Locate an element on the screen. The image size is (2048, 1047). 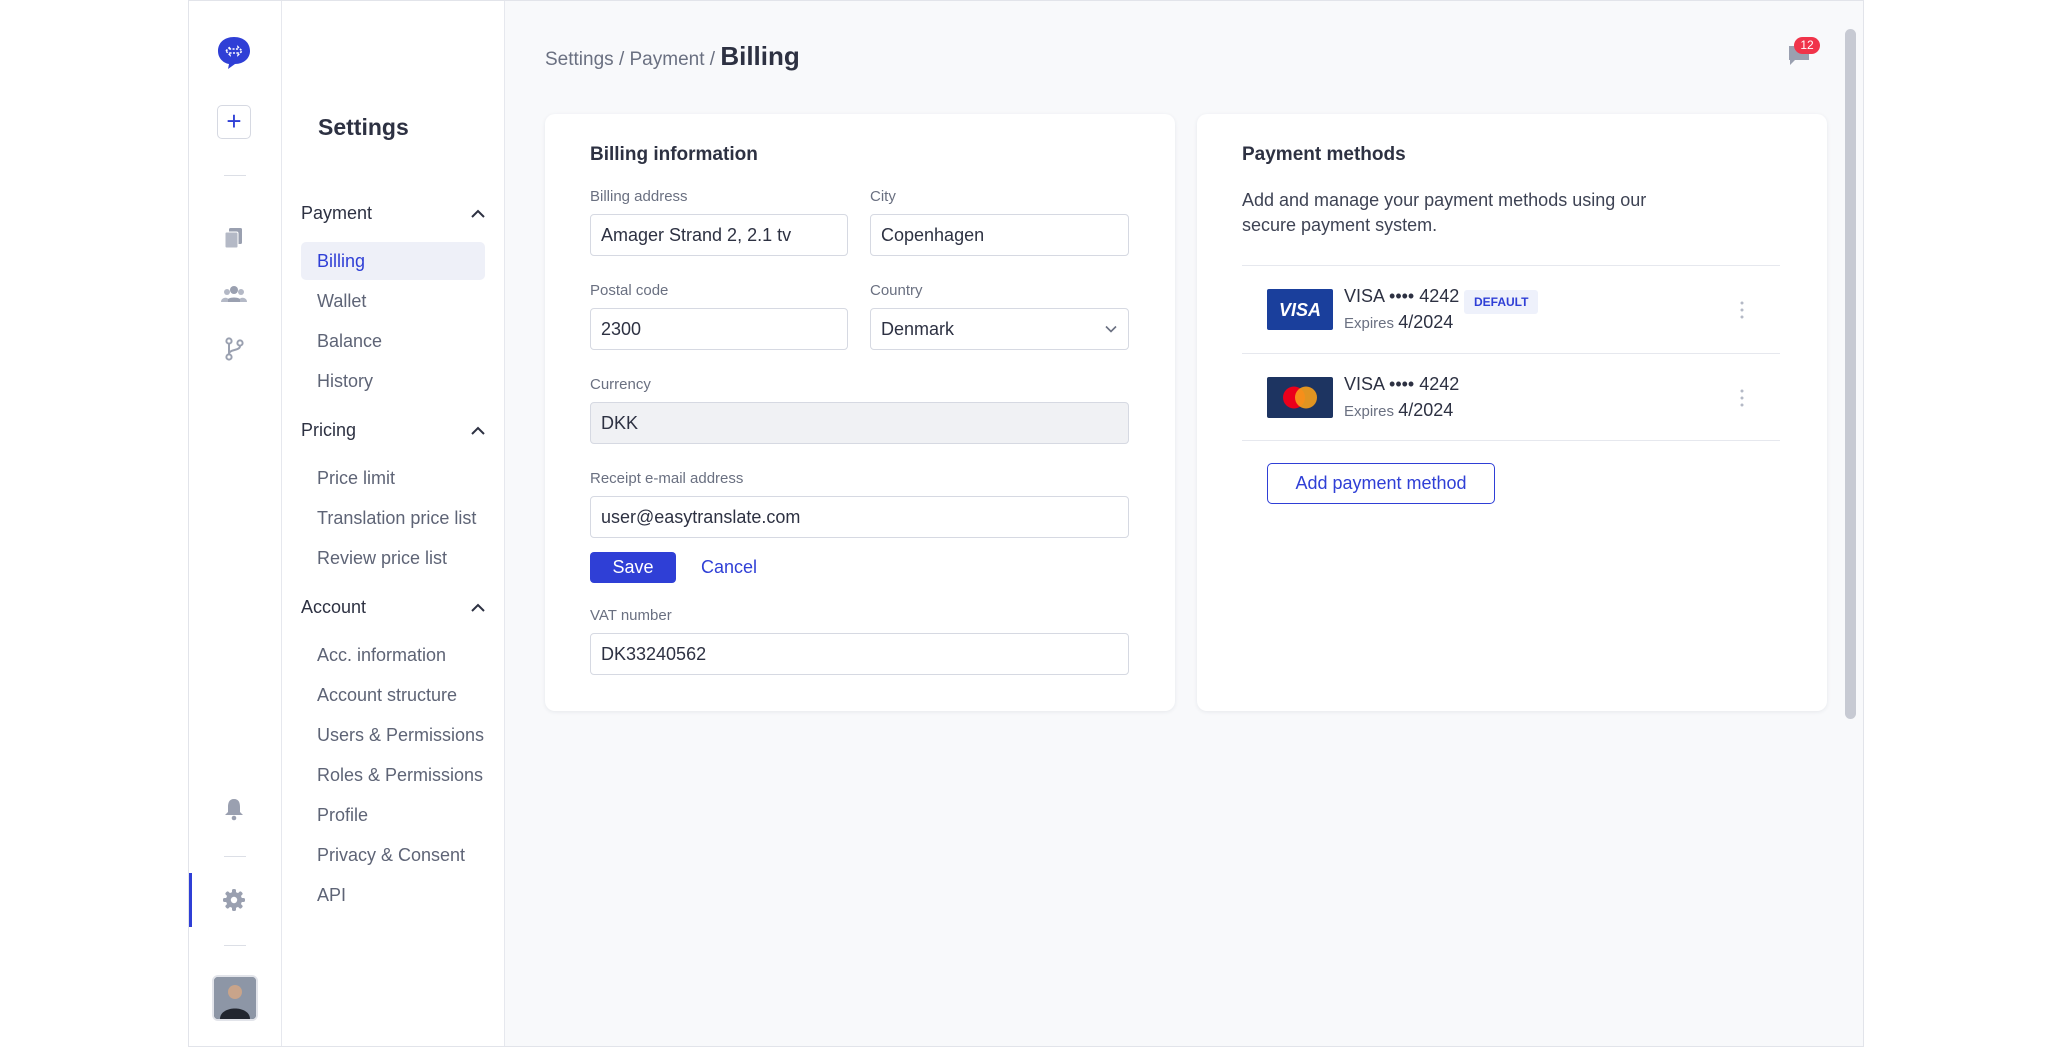
billing-address-input: Amager Strand 2, 2.1 tv is located at coordinates (719, 235).